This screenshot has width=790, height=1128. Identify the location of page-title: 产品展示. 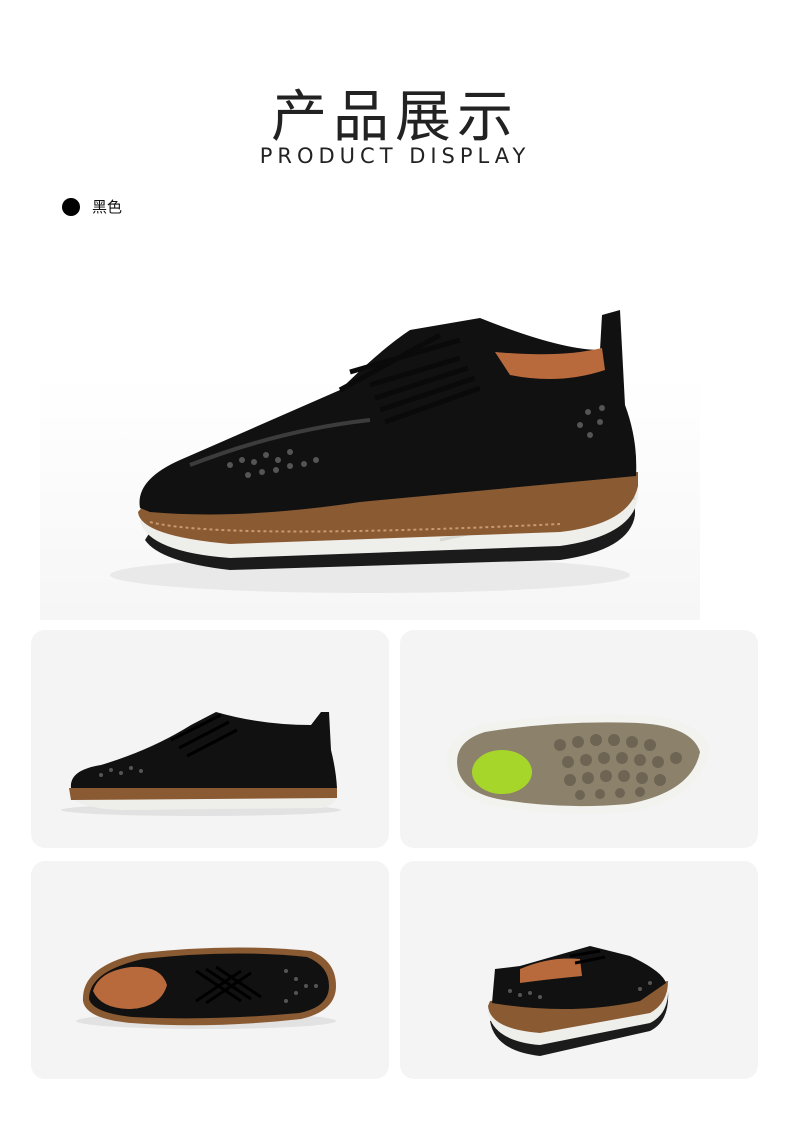
(395, 117).